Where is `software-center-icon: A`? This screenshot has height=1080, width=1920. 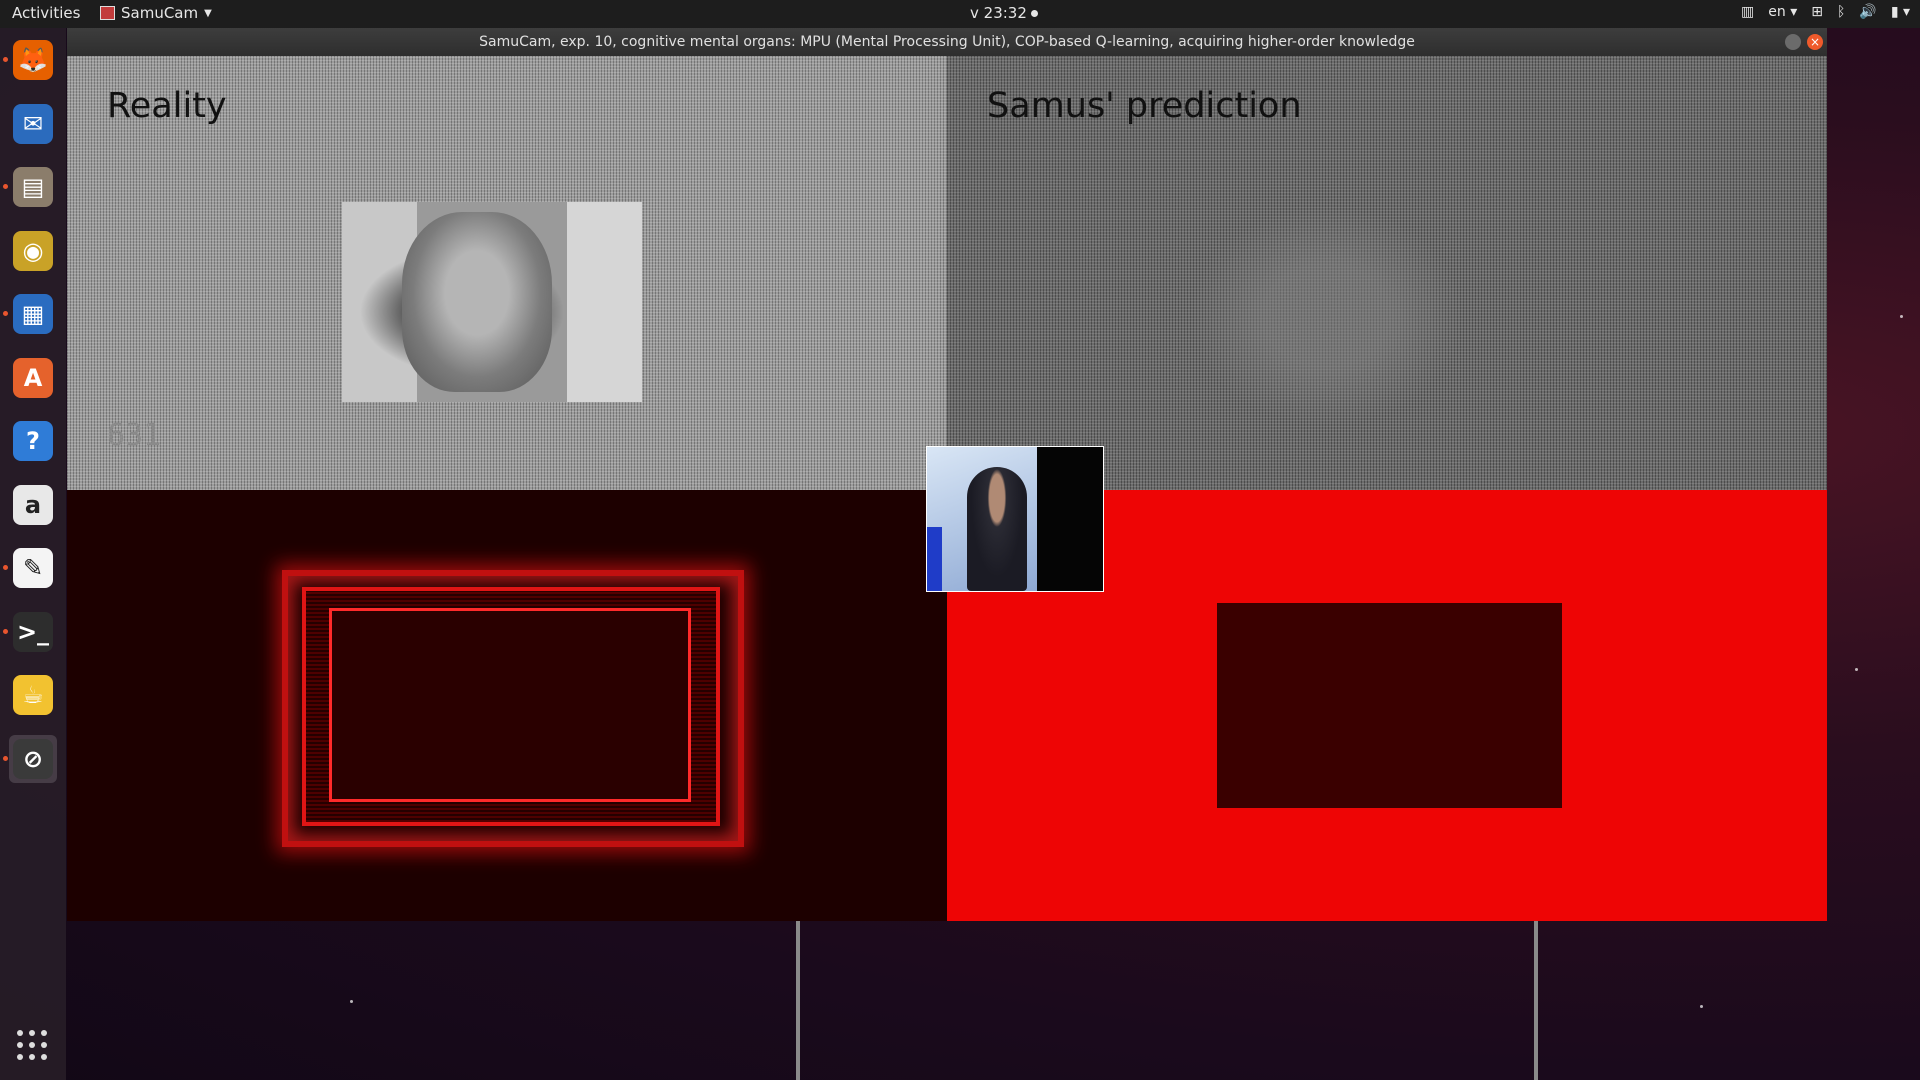
software-center-icon: A is located at coordinates (33, 377).